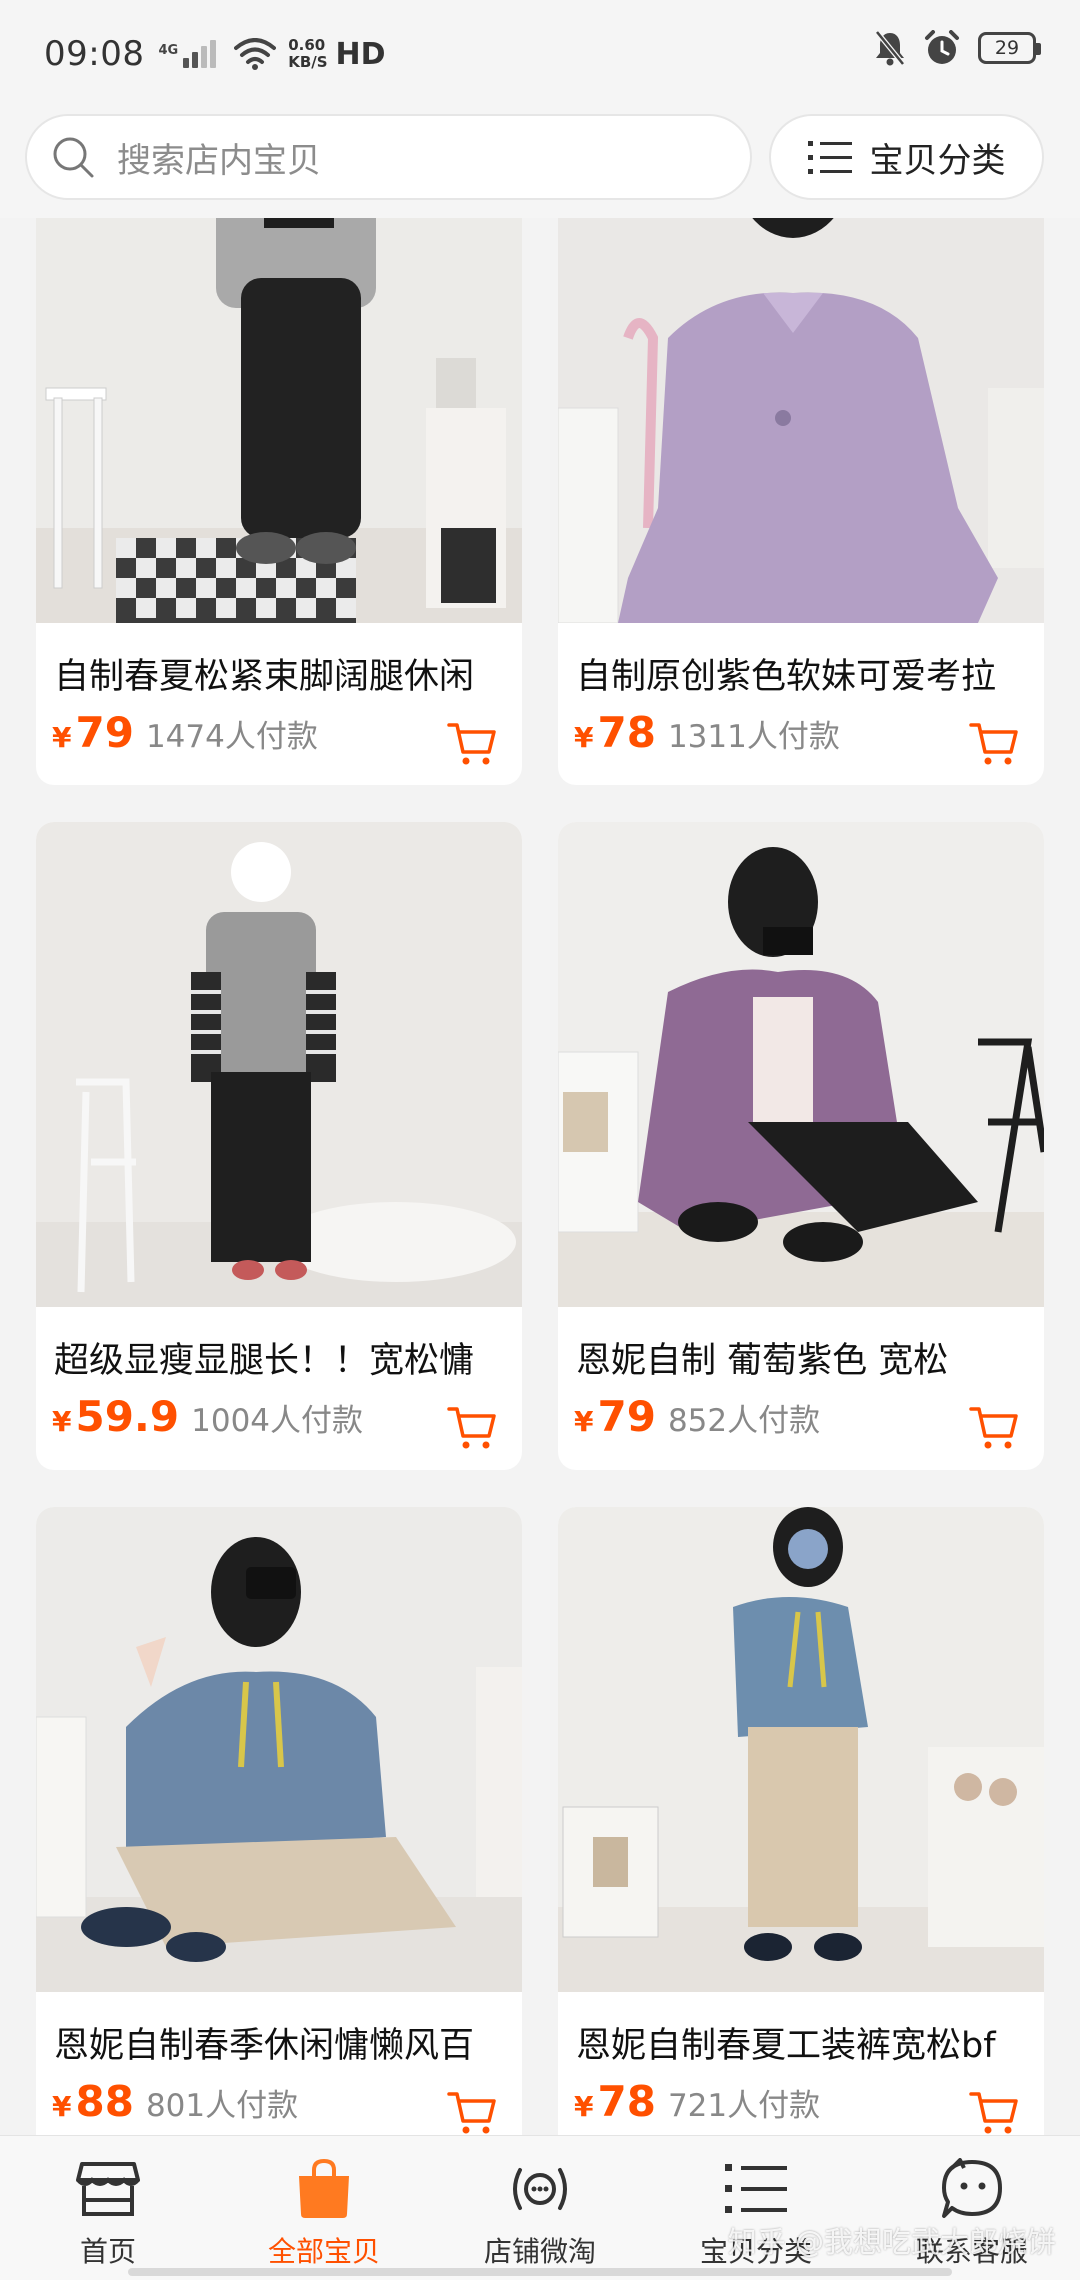 The width and height of the screenshot is (1080, 2280). What do you see at coordinates (744, 2106) in the screenshot?
I see `sales-count: 721人付款` at bounding box center [744, 2106].